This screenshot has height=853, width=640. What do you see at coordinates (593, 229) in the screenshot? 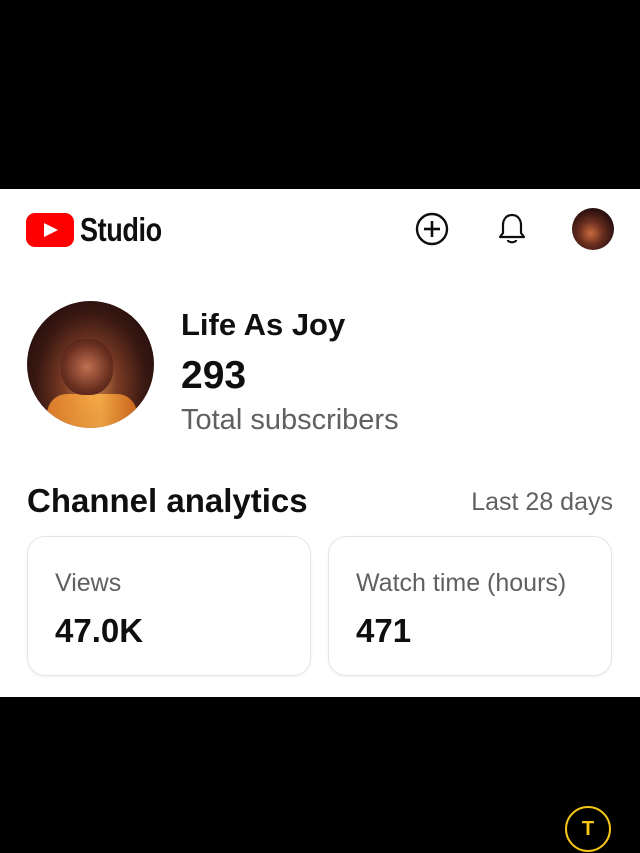
I see `account-avatar` at bounding box center [593, 229].